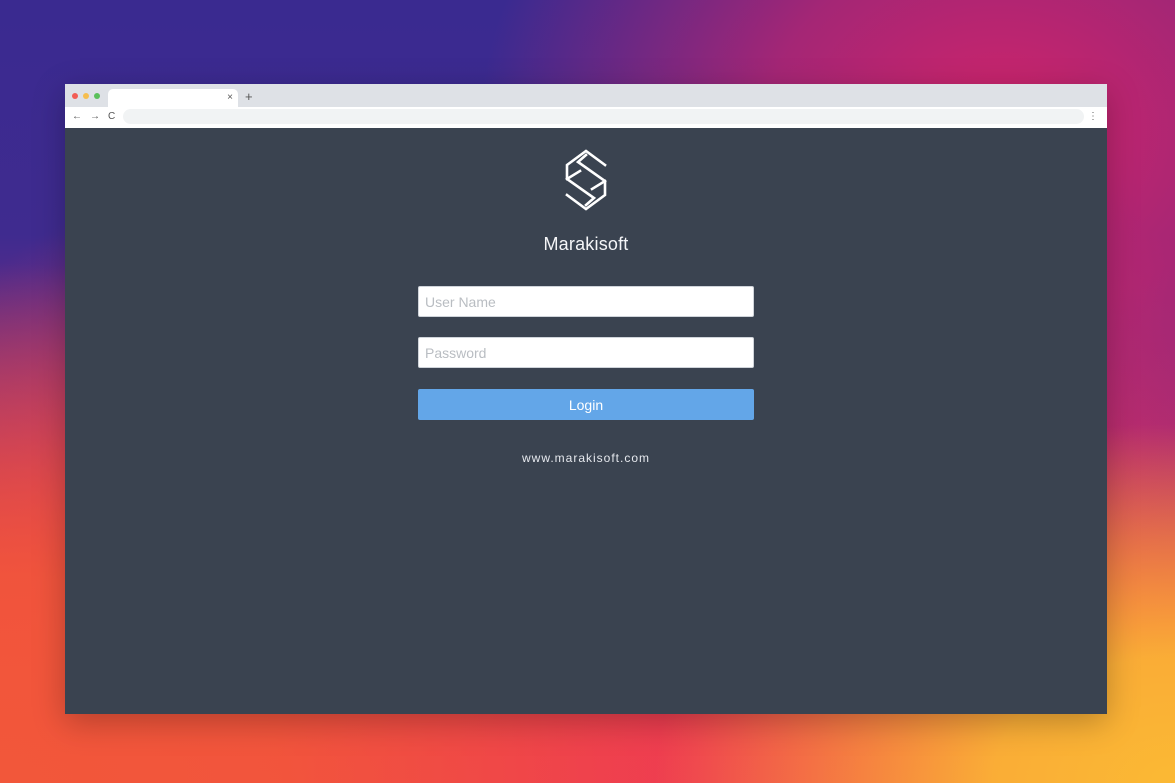 This screenshot has width=1175, height=783. I want to click on tab-bar: × +, so click(586, 95).